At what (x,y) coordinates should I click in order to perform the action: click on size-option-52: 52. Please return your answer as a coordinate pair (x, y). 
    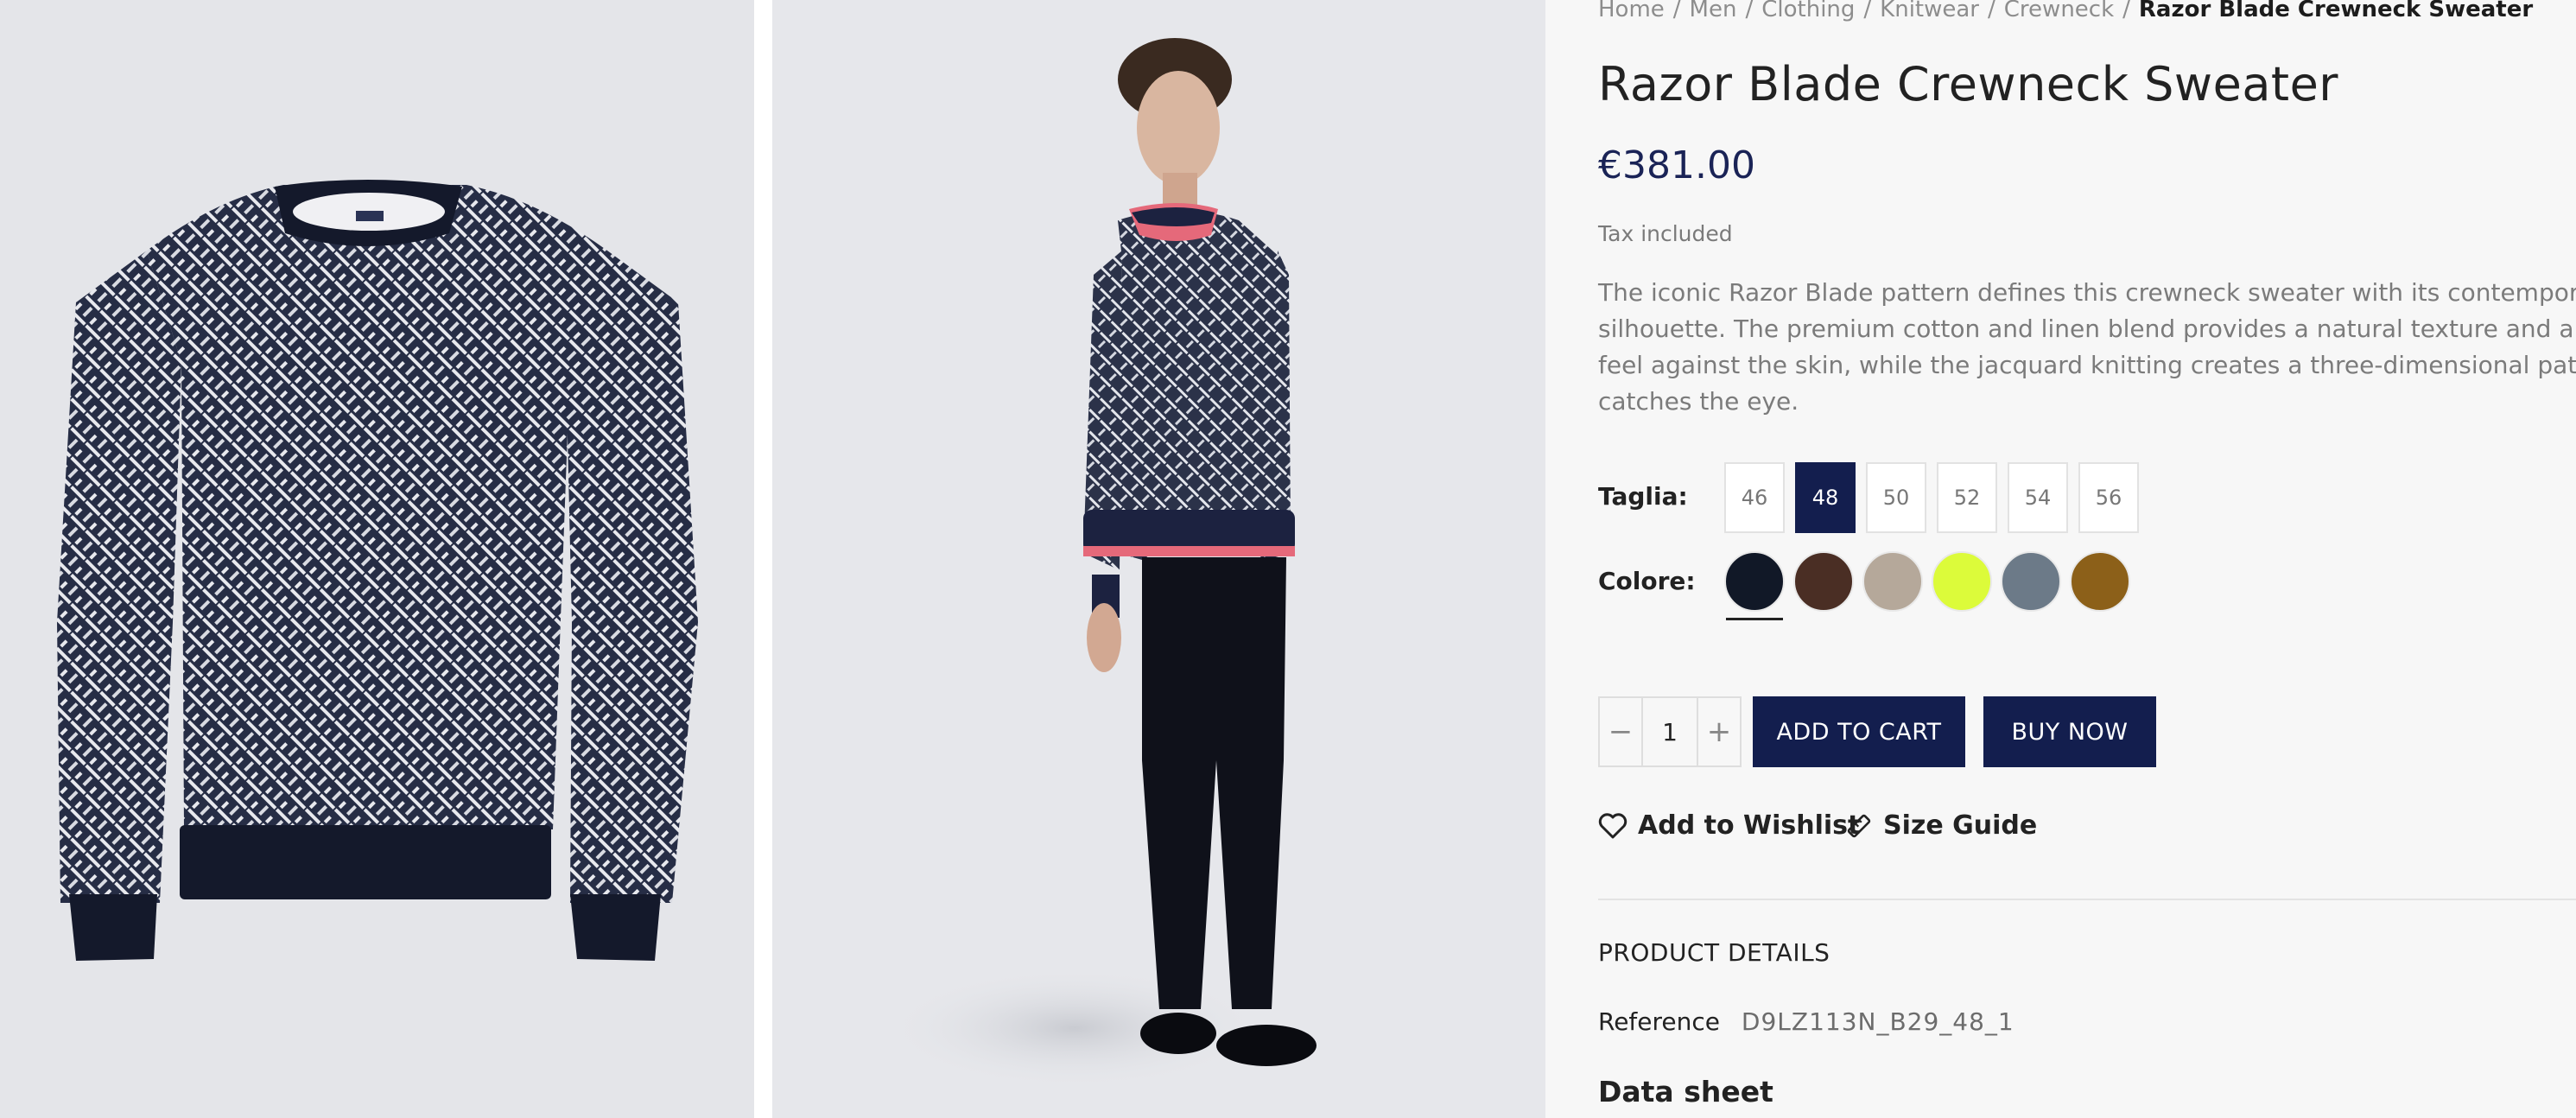
    Looking at the image, I should click on (1967, 497).